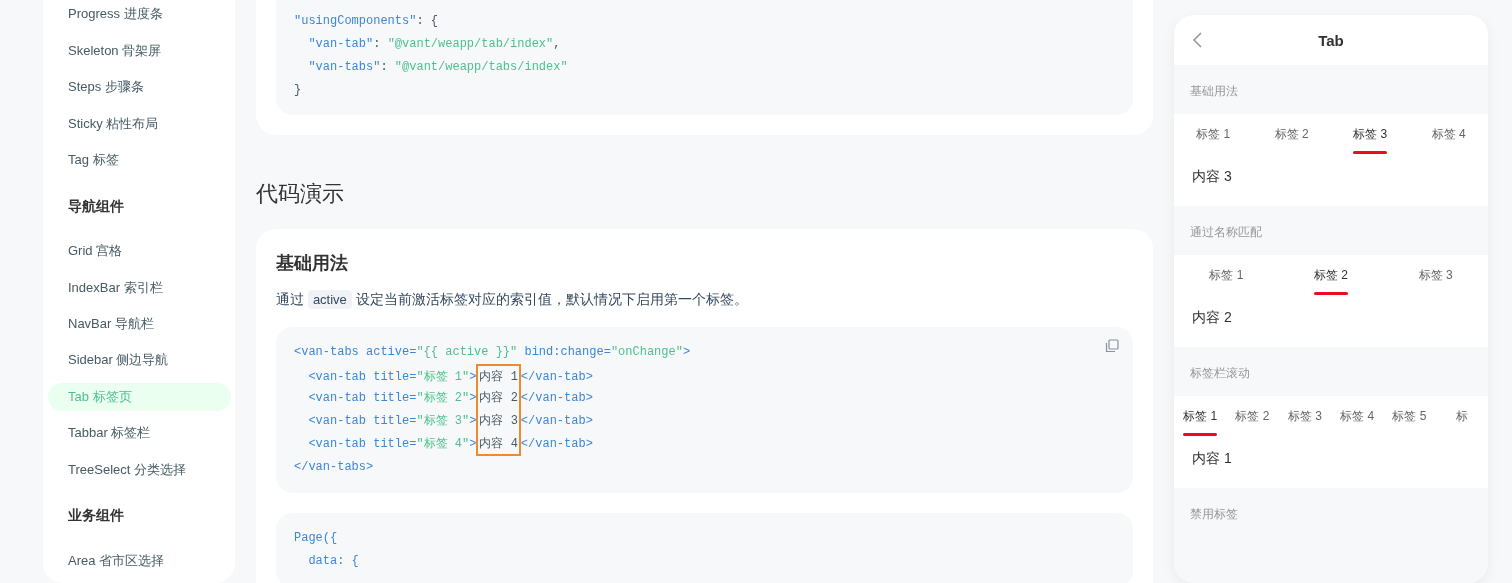 This screenshot has height=583, width=1512. I want to click on sidebar-item: Steps 步骤条, so click(139, 87).